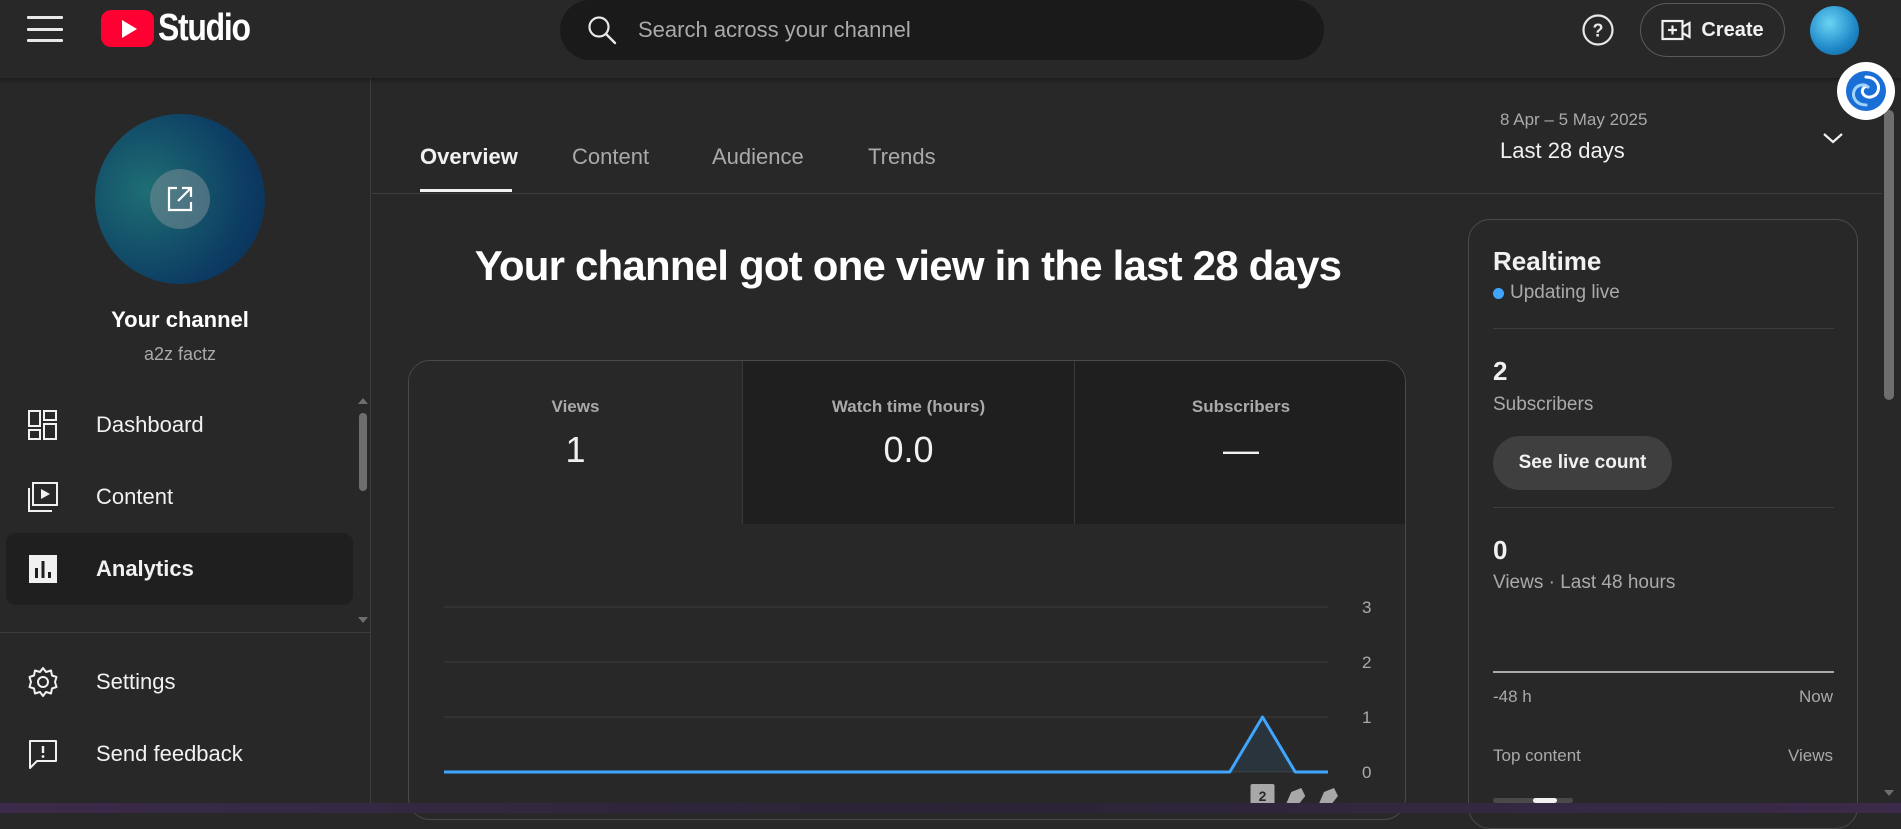 This screenshot has width=1901, height=829. Describe the element at coordinates (169, 753) in the screenshot. I see `sidebar-item-label: Send feedback` at that location.